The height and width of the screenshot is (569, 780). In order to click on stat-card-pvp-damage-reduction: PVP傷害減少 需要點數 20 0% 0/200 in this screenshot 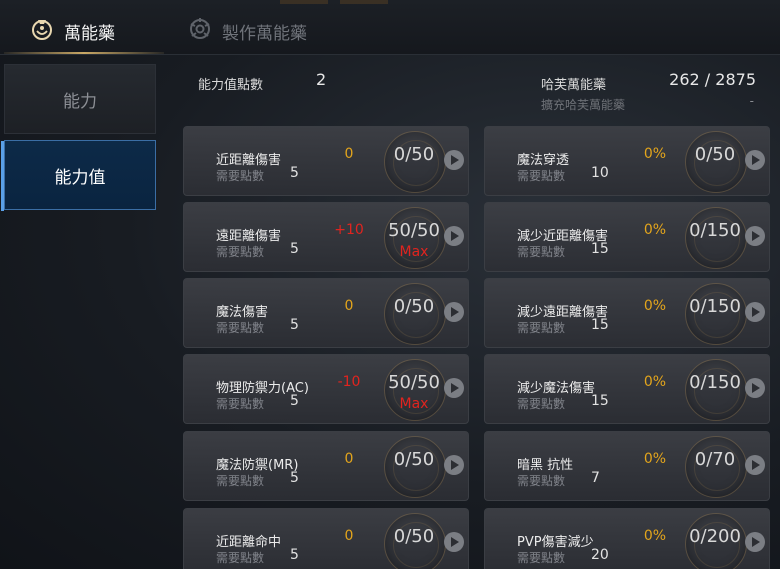, I will do `click(627, 538)`.